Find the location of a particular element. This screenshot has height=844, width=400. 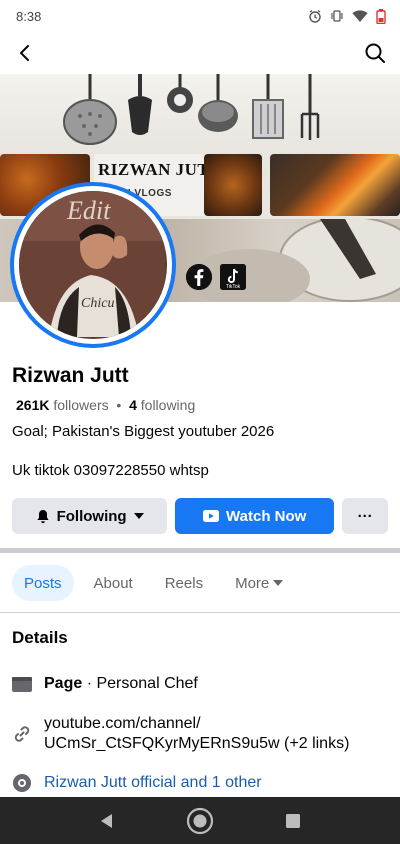

nav-back-button is located at coordinates (107, 821).